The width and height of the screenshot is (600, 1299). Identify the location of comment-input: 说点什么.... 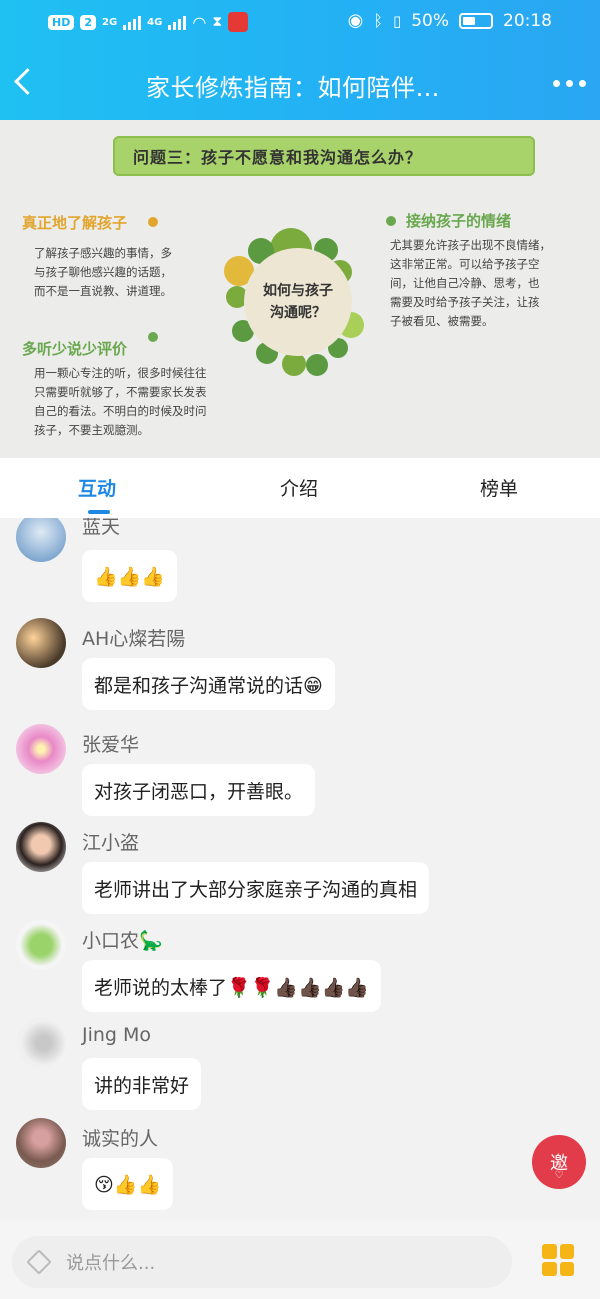
(262, 1262).